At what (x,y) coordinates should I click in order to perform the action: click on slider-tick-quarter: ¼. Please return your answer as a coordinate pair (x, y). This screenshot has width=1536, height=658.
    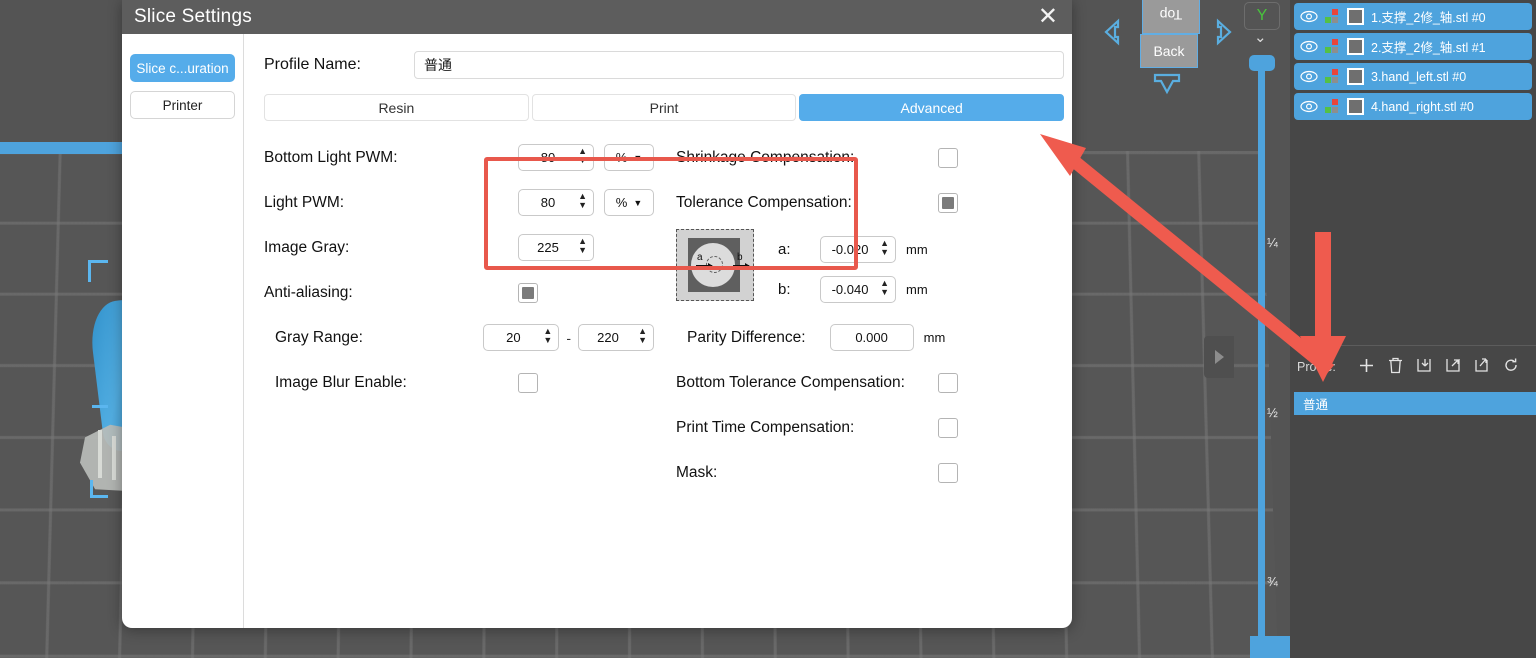
    Looking at the image, I should click on (1272, 242).